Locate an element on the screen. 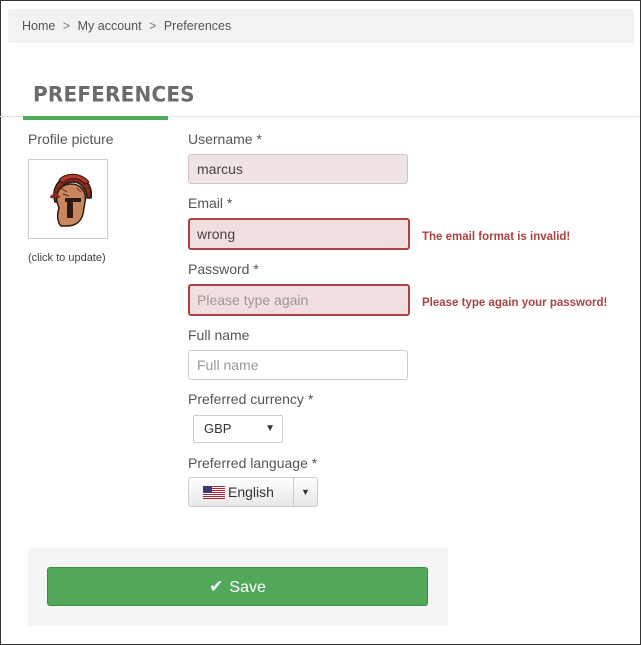  language-selected-value: English is located at coordinates (251, 492).